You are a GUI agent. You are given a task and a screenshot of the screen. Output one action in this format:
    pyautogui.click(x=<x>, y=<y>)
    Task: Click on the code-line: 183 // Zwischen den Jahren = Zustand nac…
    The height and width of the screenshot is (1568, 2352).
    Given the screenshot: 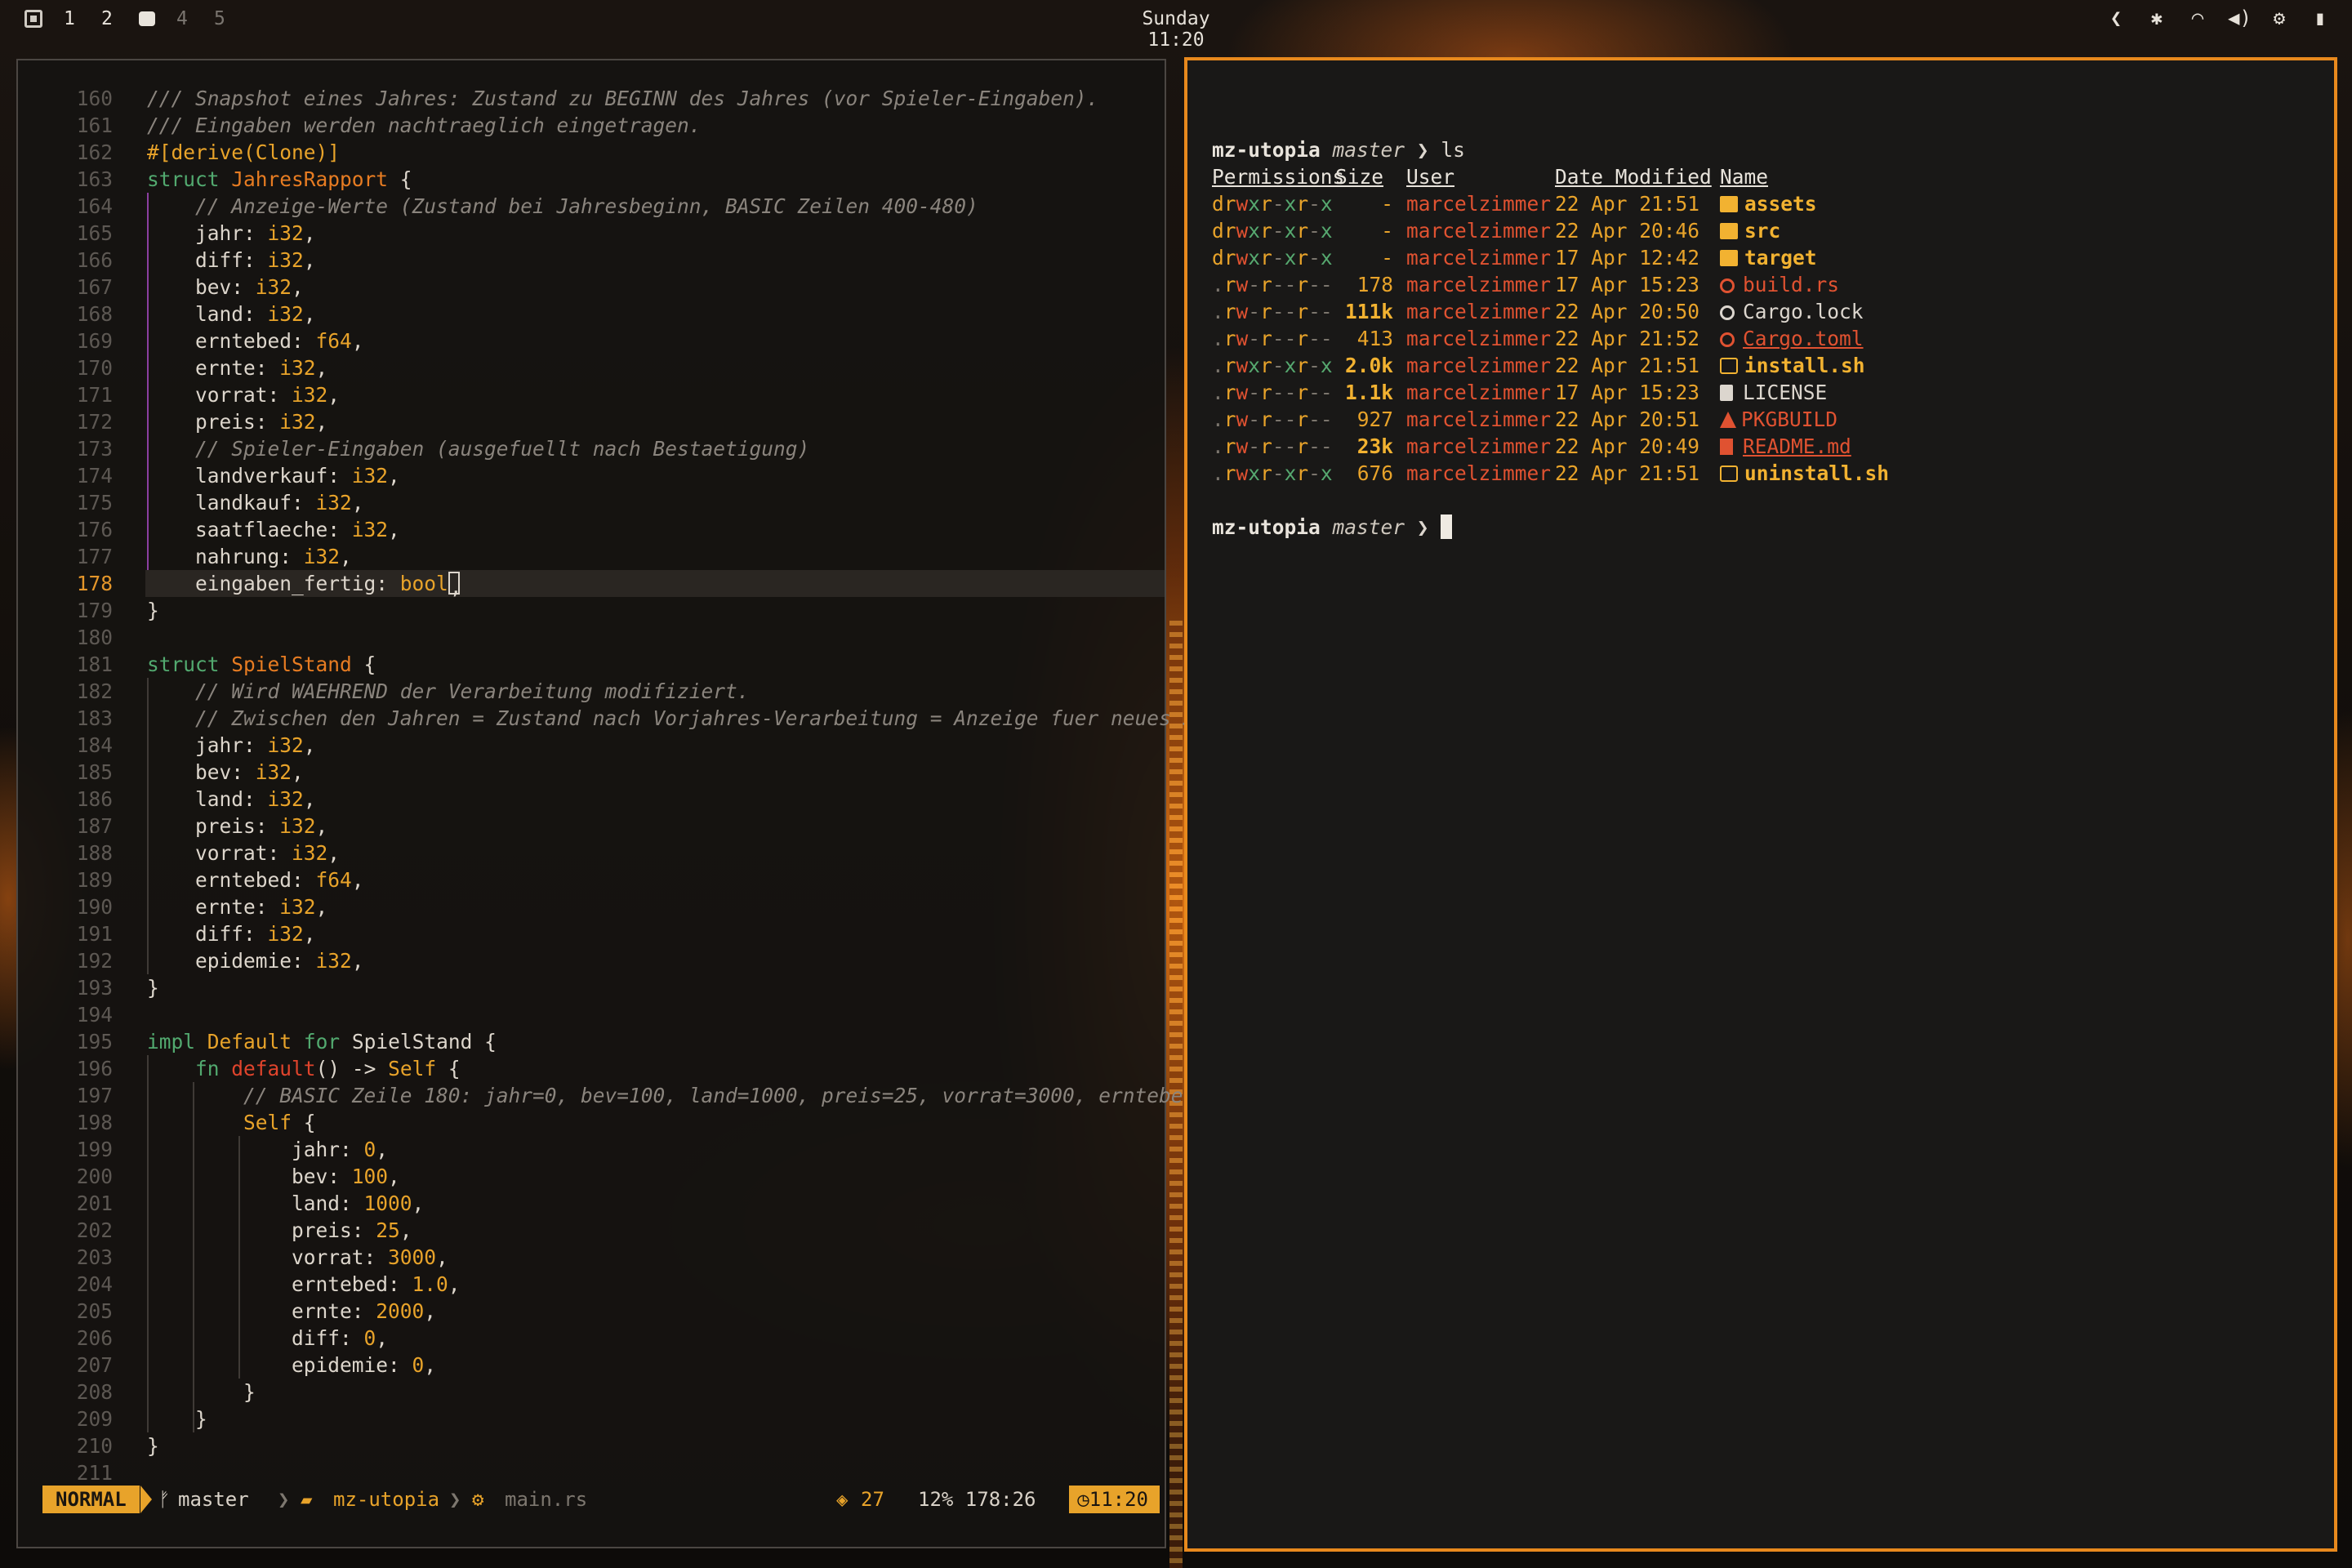 What is the action you would take?
    pyautogui.click(x=606, y=718)
    